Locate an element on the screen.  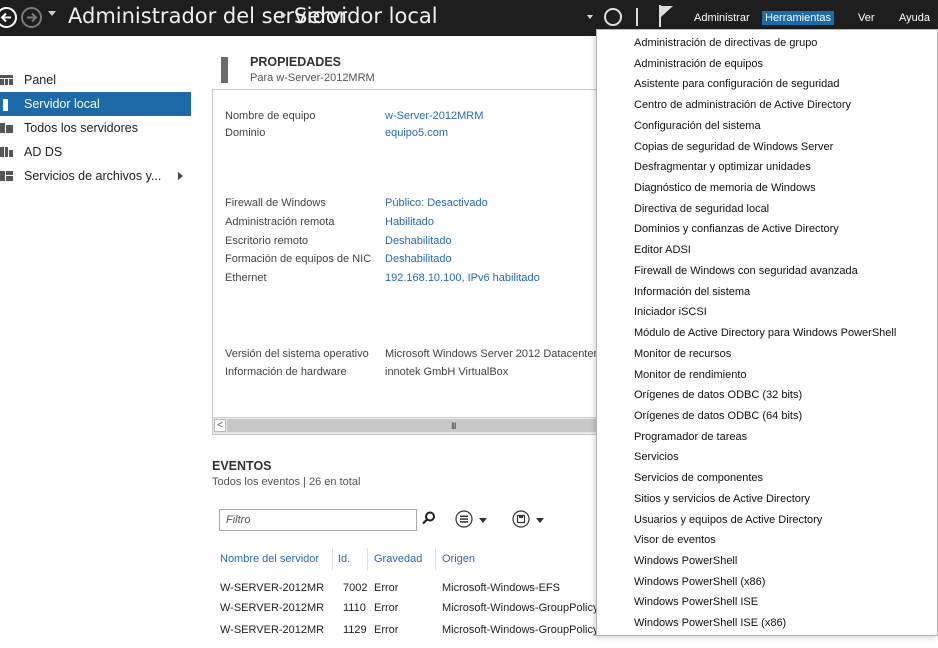
forward-button is located at coordinates (31, 17).